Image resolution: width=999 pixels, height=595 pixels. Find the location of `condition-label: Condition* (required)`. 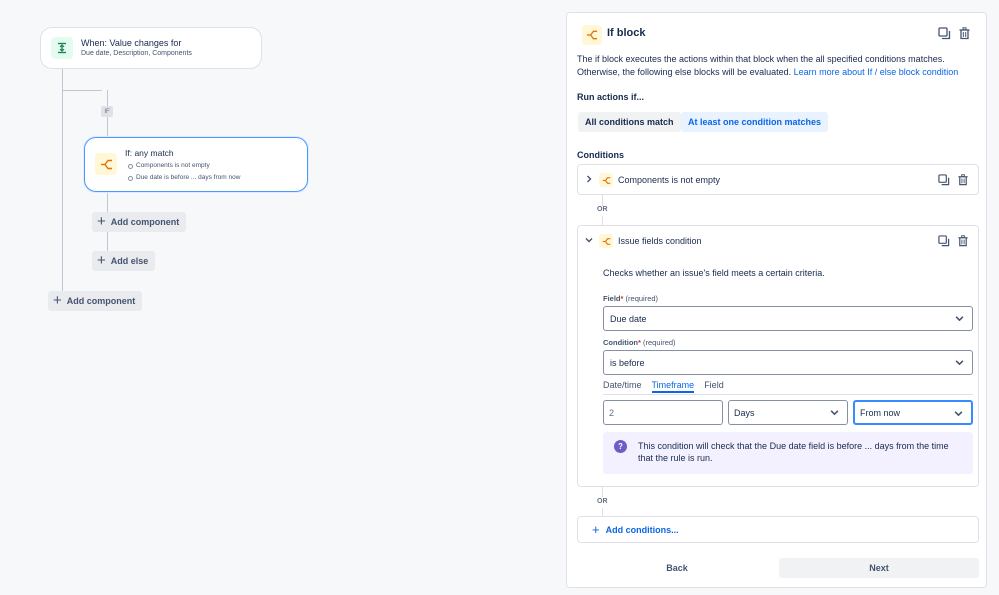

condition-label: Condition* (required) is located at coordinates (639, 342).